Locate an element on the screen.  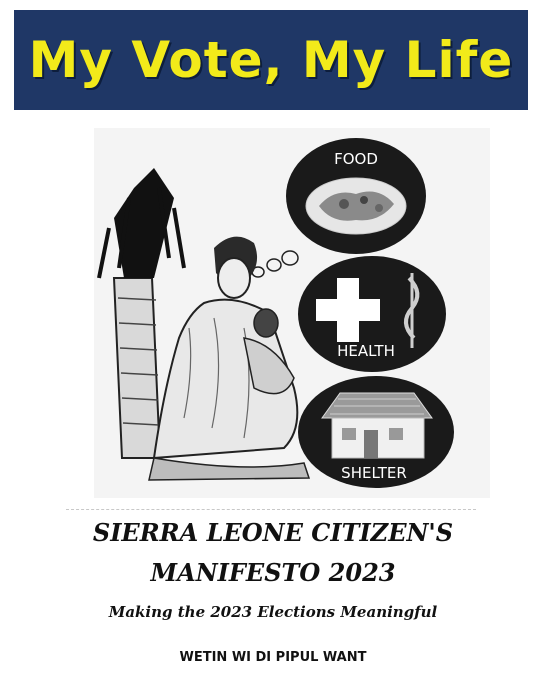
main-title-line-2: MANIFESTO 2023 is located at coordinates (273, 572).